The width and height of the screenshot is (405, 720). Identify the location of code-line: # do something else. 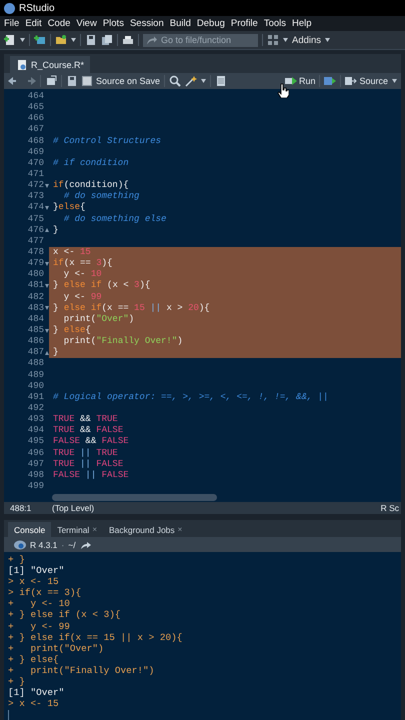
(114, 219).